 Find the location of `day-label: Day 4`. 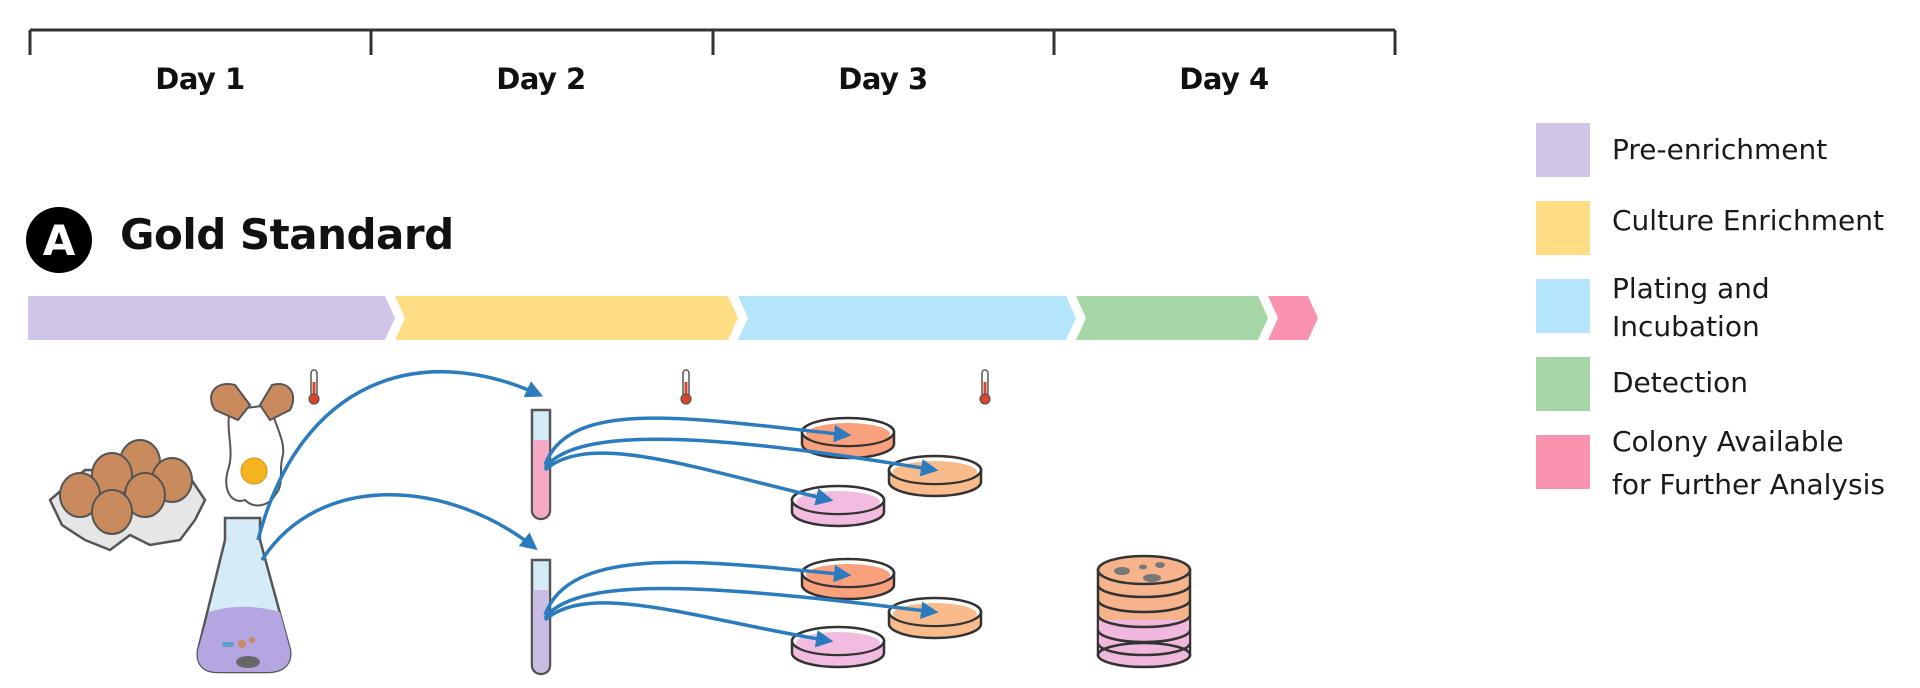

day-label: Day 4 is located at coordinates (1224, 79).